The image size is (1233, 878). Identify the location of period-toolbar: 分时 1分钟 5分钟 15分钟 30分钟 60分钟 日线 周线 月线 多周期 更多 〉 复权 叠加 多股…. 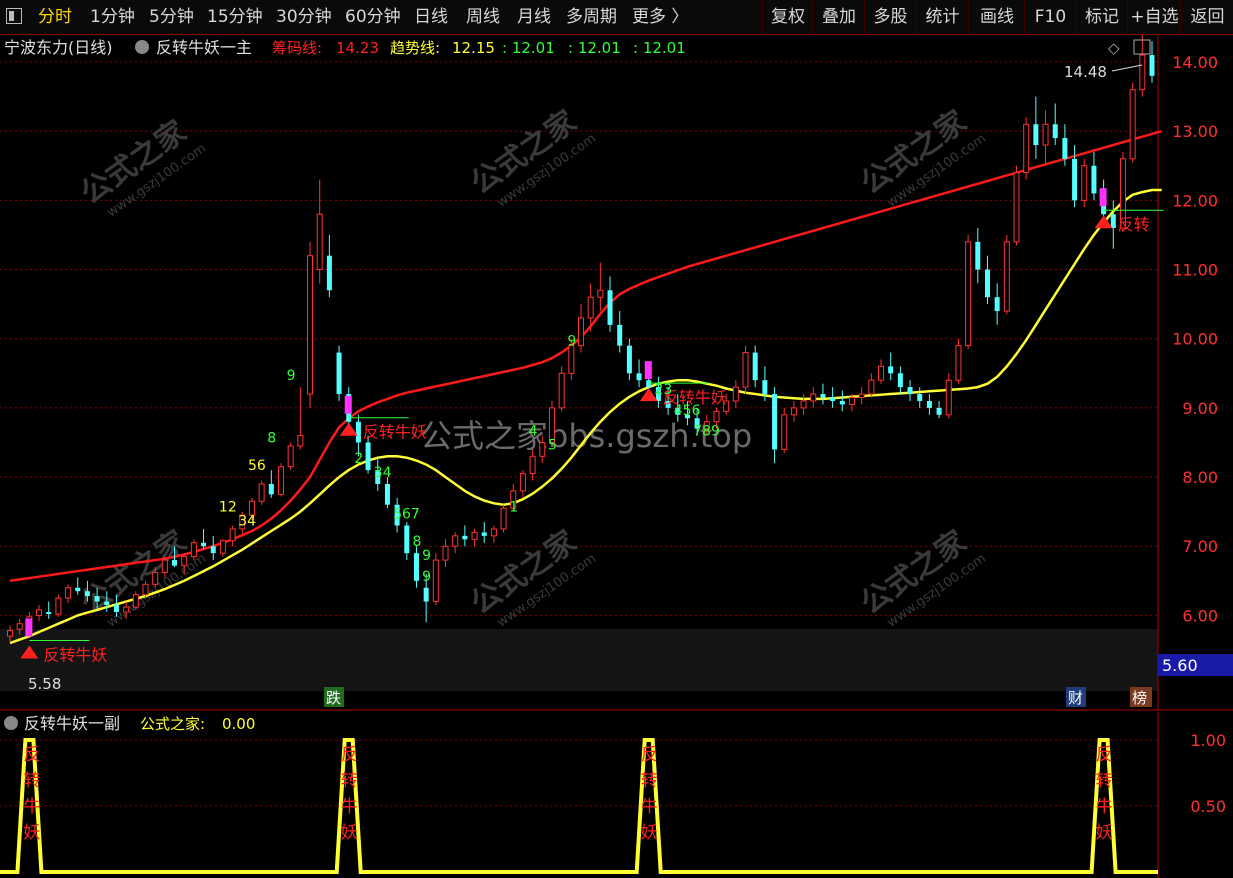
(616, 17).